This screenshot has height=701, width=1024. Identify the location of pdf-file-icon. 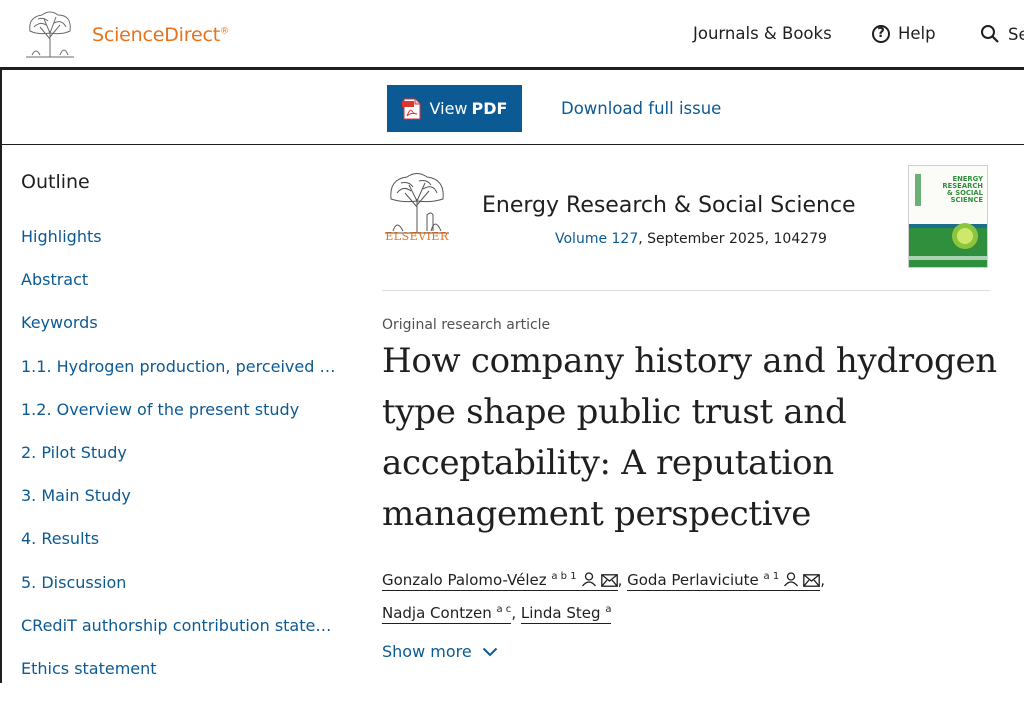
(411, 108).